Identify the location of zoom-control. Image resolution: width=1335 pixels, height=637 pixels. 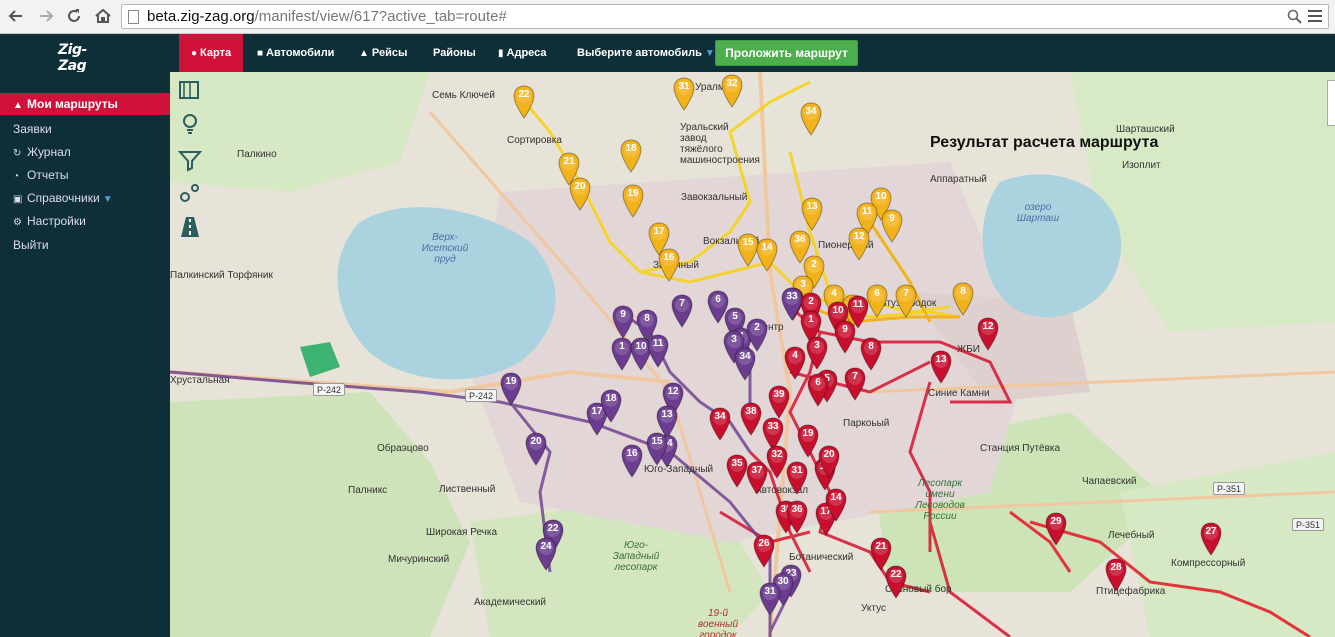
(1331, 103).